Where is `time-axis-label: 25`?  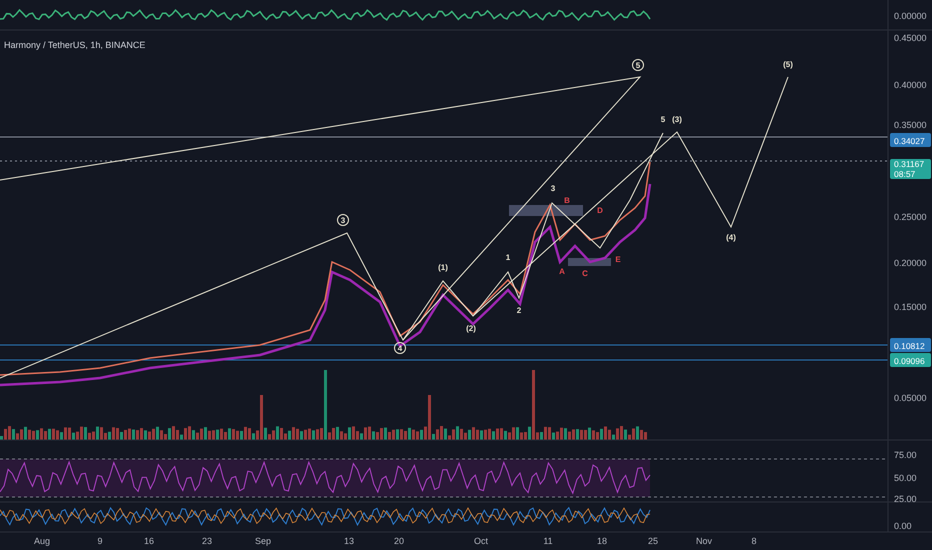
time-axis-label: 25 is located at coordinates (653, 541).